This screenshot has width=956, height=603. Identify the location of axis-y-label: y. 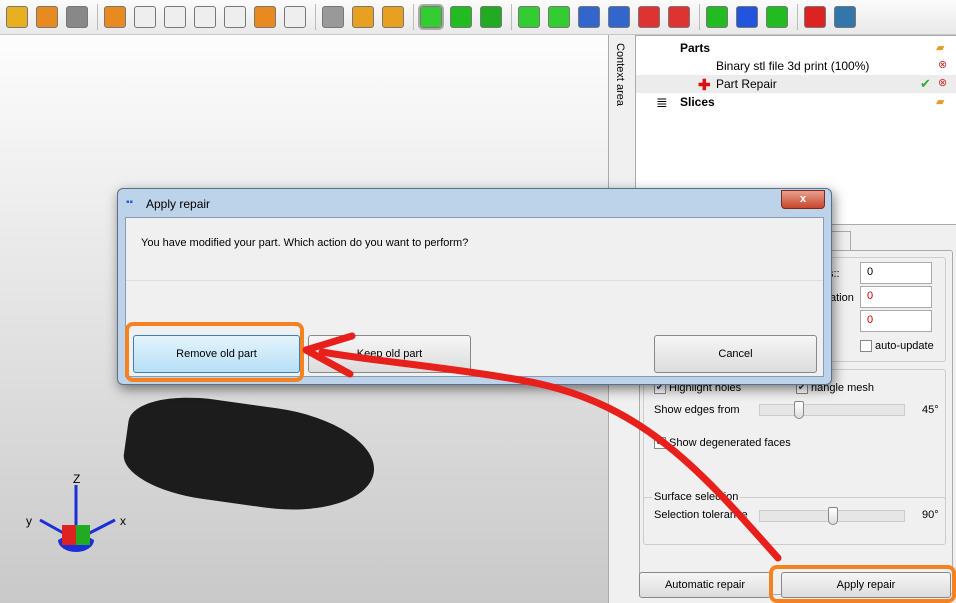
(29, 521).